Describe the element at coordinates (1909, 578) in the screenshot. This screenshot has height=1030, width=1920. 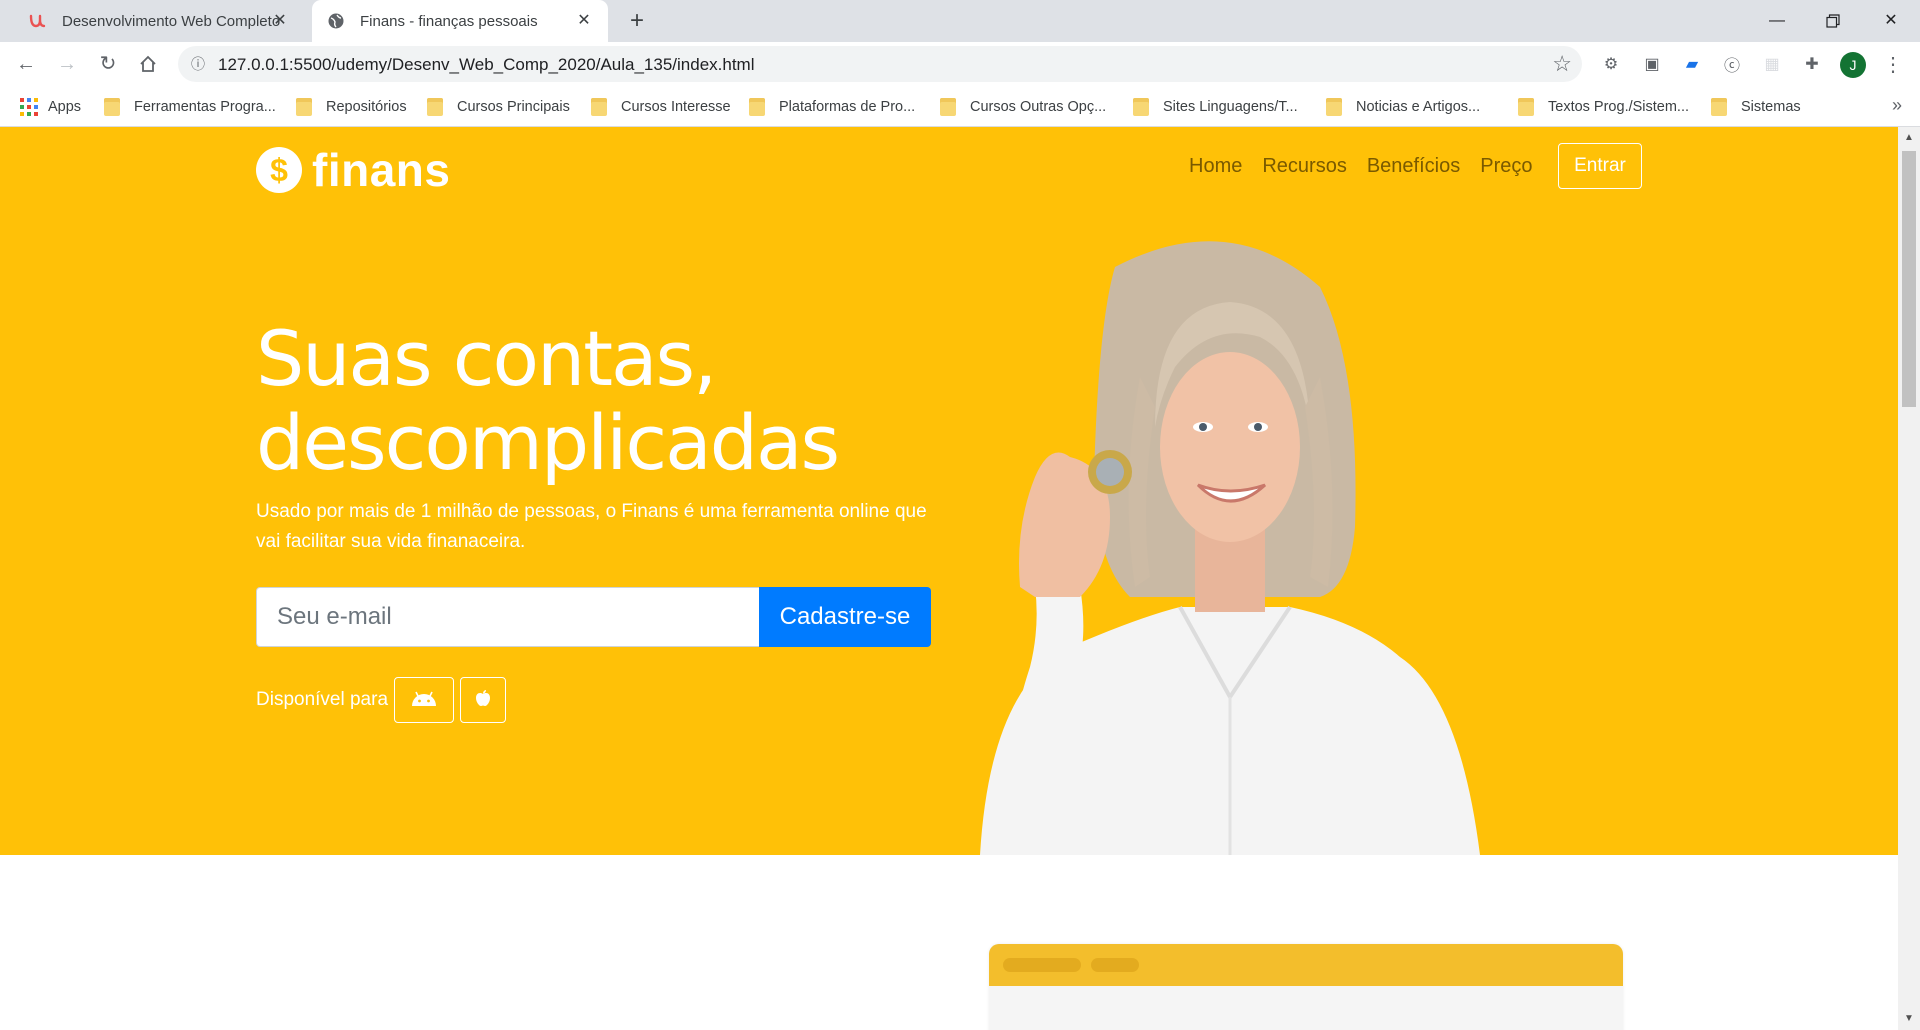
I see `page-scrollbar: ▲ ▼` at that location.